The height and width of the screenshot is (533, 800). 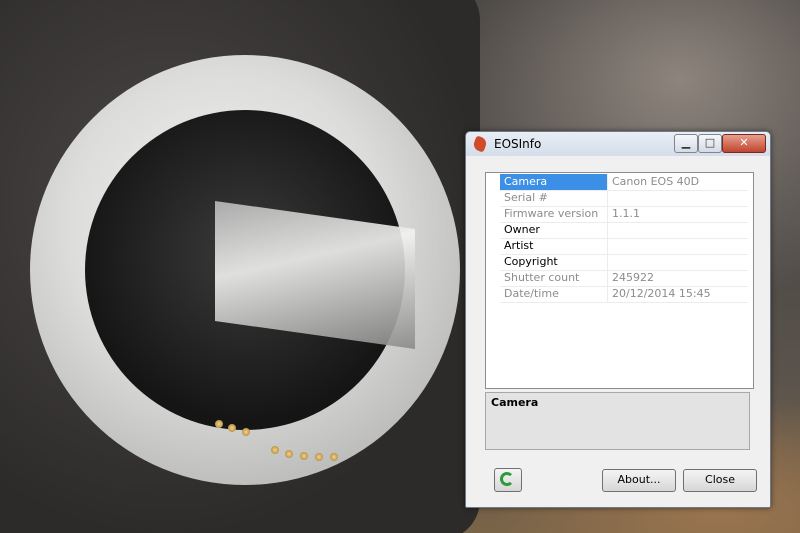 I want to click on maximize-icon: □, so click(x=710, y=142).